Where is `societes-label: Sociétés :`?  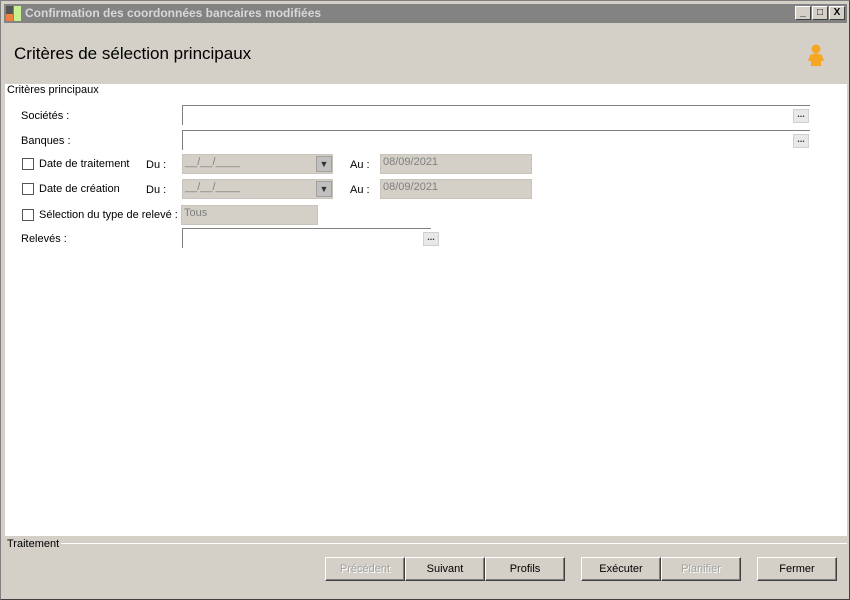
societes-label: Sociétés : is located at coordinates (45, 116).